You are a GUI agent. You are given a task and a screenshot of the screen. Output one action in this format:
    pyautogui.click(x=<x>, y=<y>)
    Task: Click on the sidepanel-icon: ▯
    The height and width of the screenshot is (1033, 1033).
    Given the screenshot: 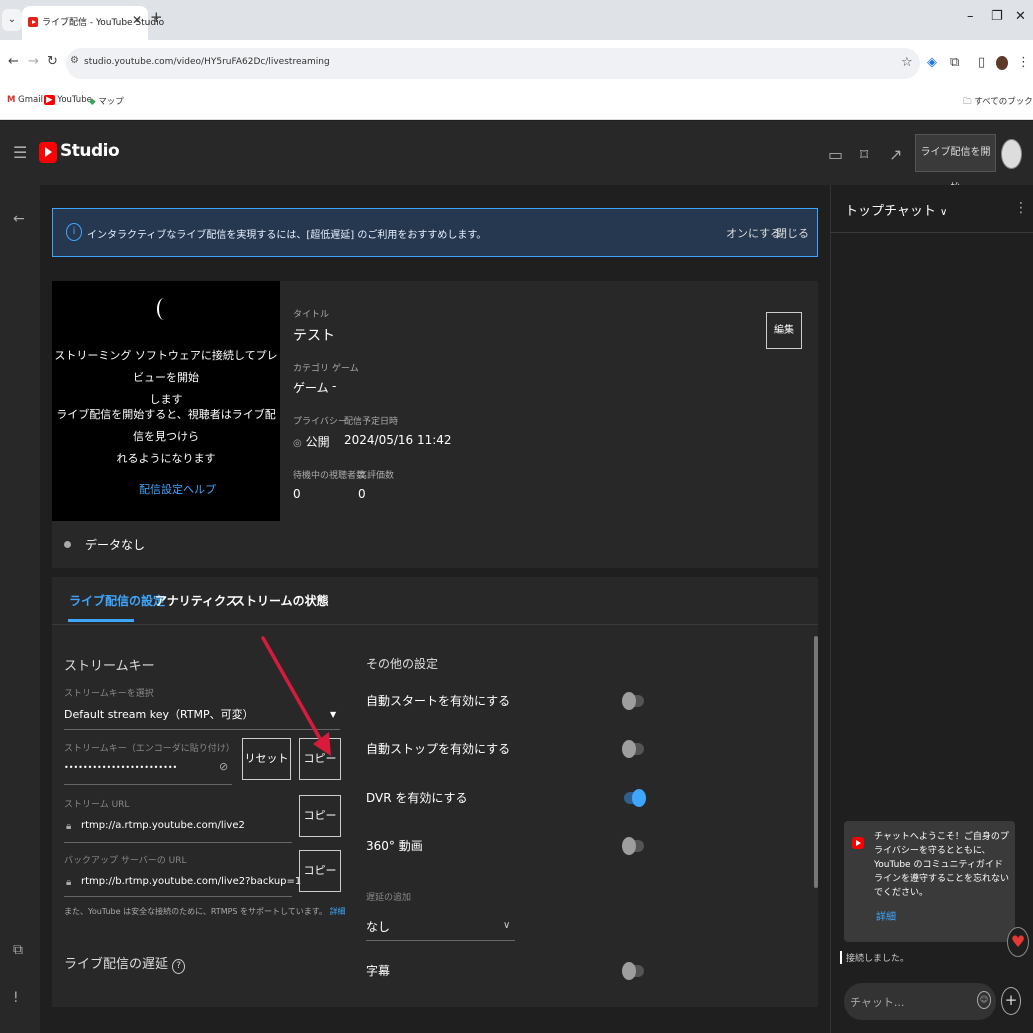 What is the action you would take?
    pyautogui.click(x=981, y=62)
    